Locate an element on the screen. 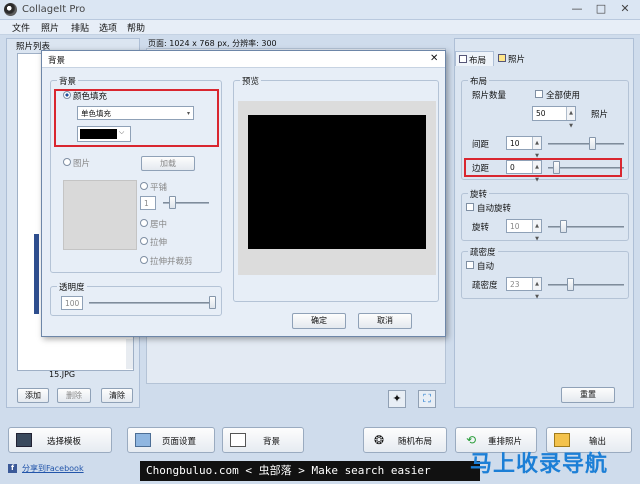  rearrange-icon: ⟲ is located at coordinates (471, 440).